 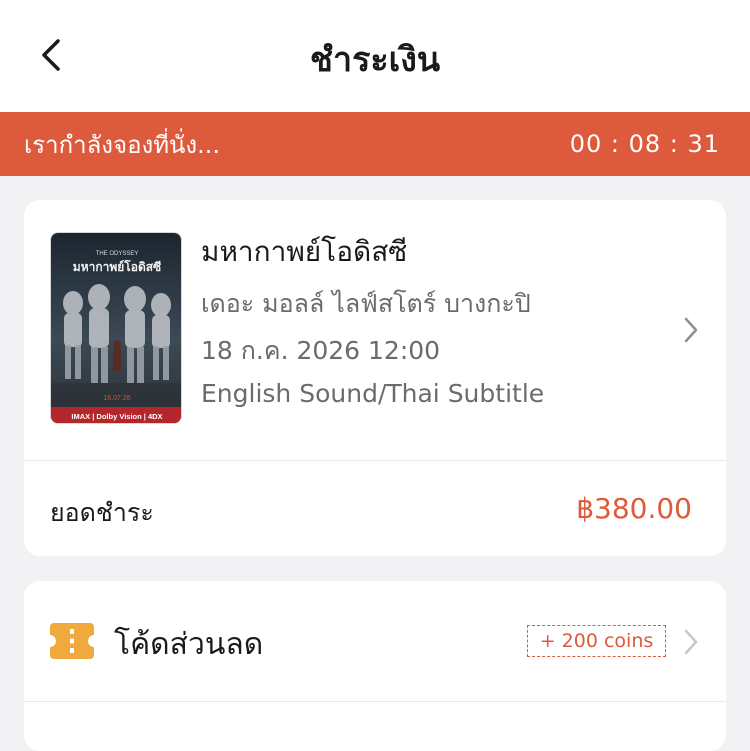 What do you see at coordinates (117, 266) in the screenshot?
I see `poster-title: มหากาพย์โอดิสซี` at bounding box center [117, 266].